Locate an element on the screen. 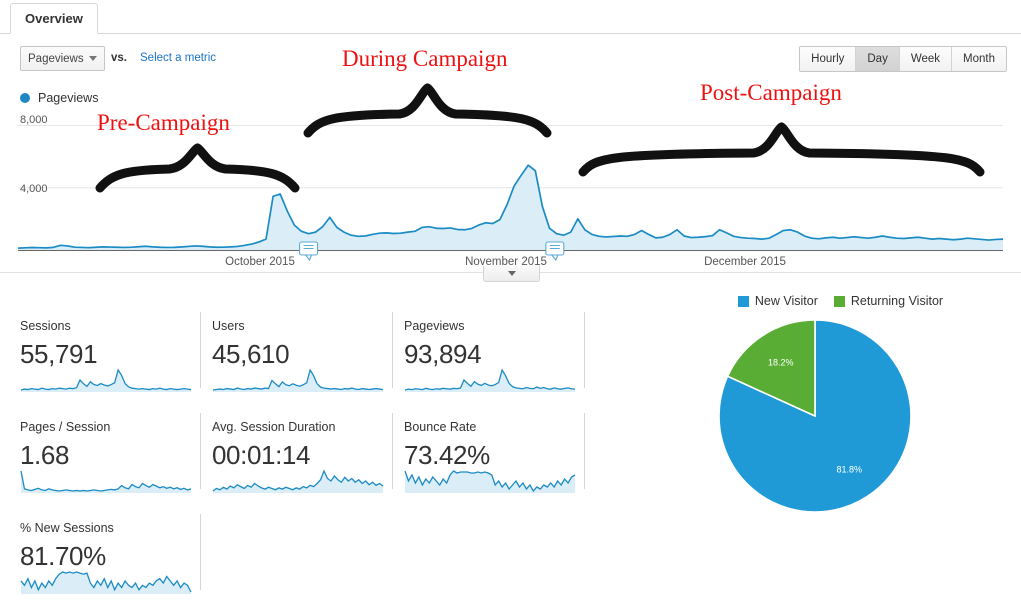  metric-select: Pageviews is located at coordinates (62, 58).